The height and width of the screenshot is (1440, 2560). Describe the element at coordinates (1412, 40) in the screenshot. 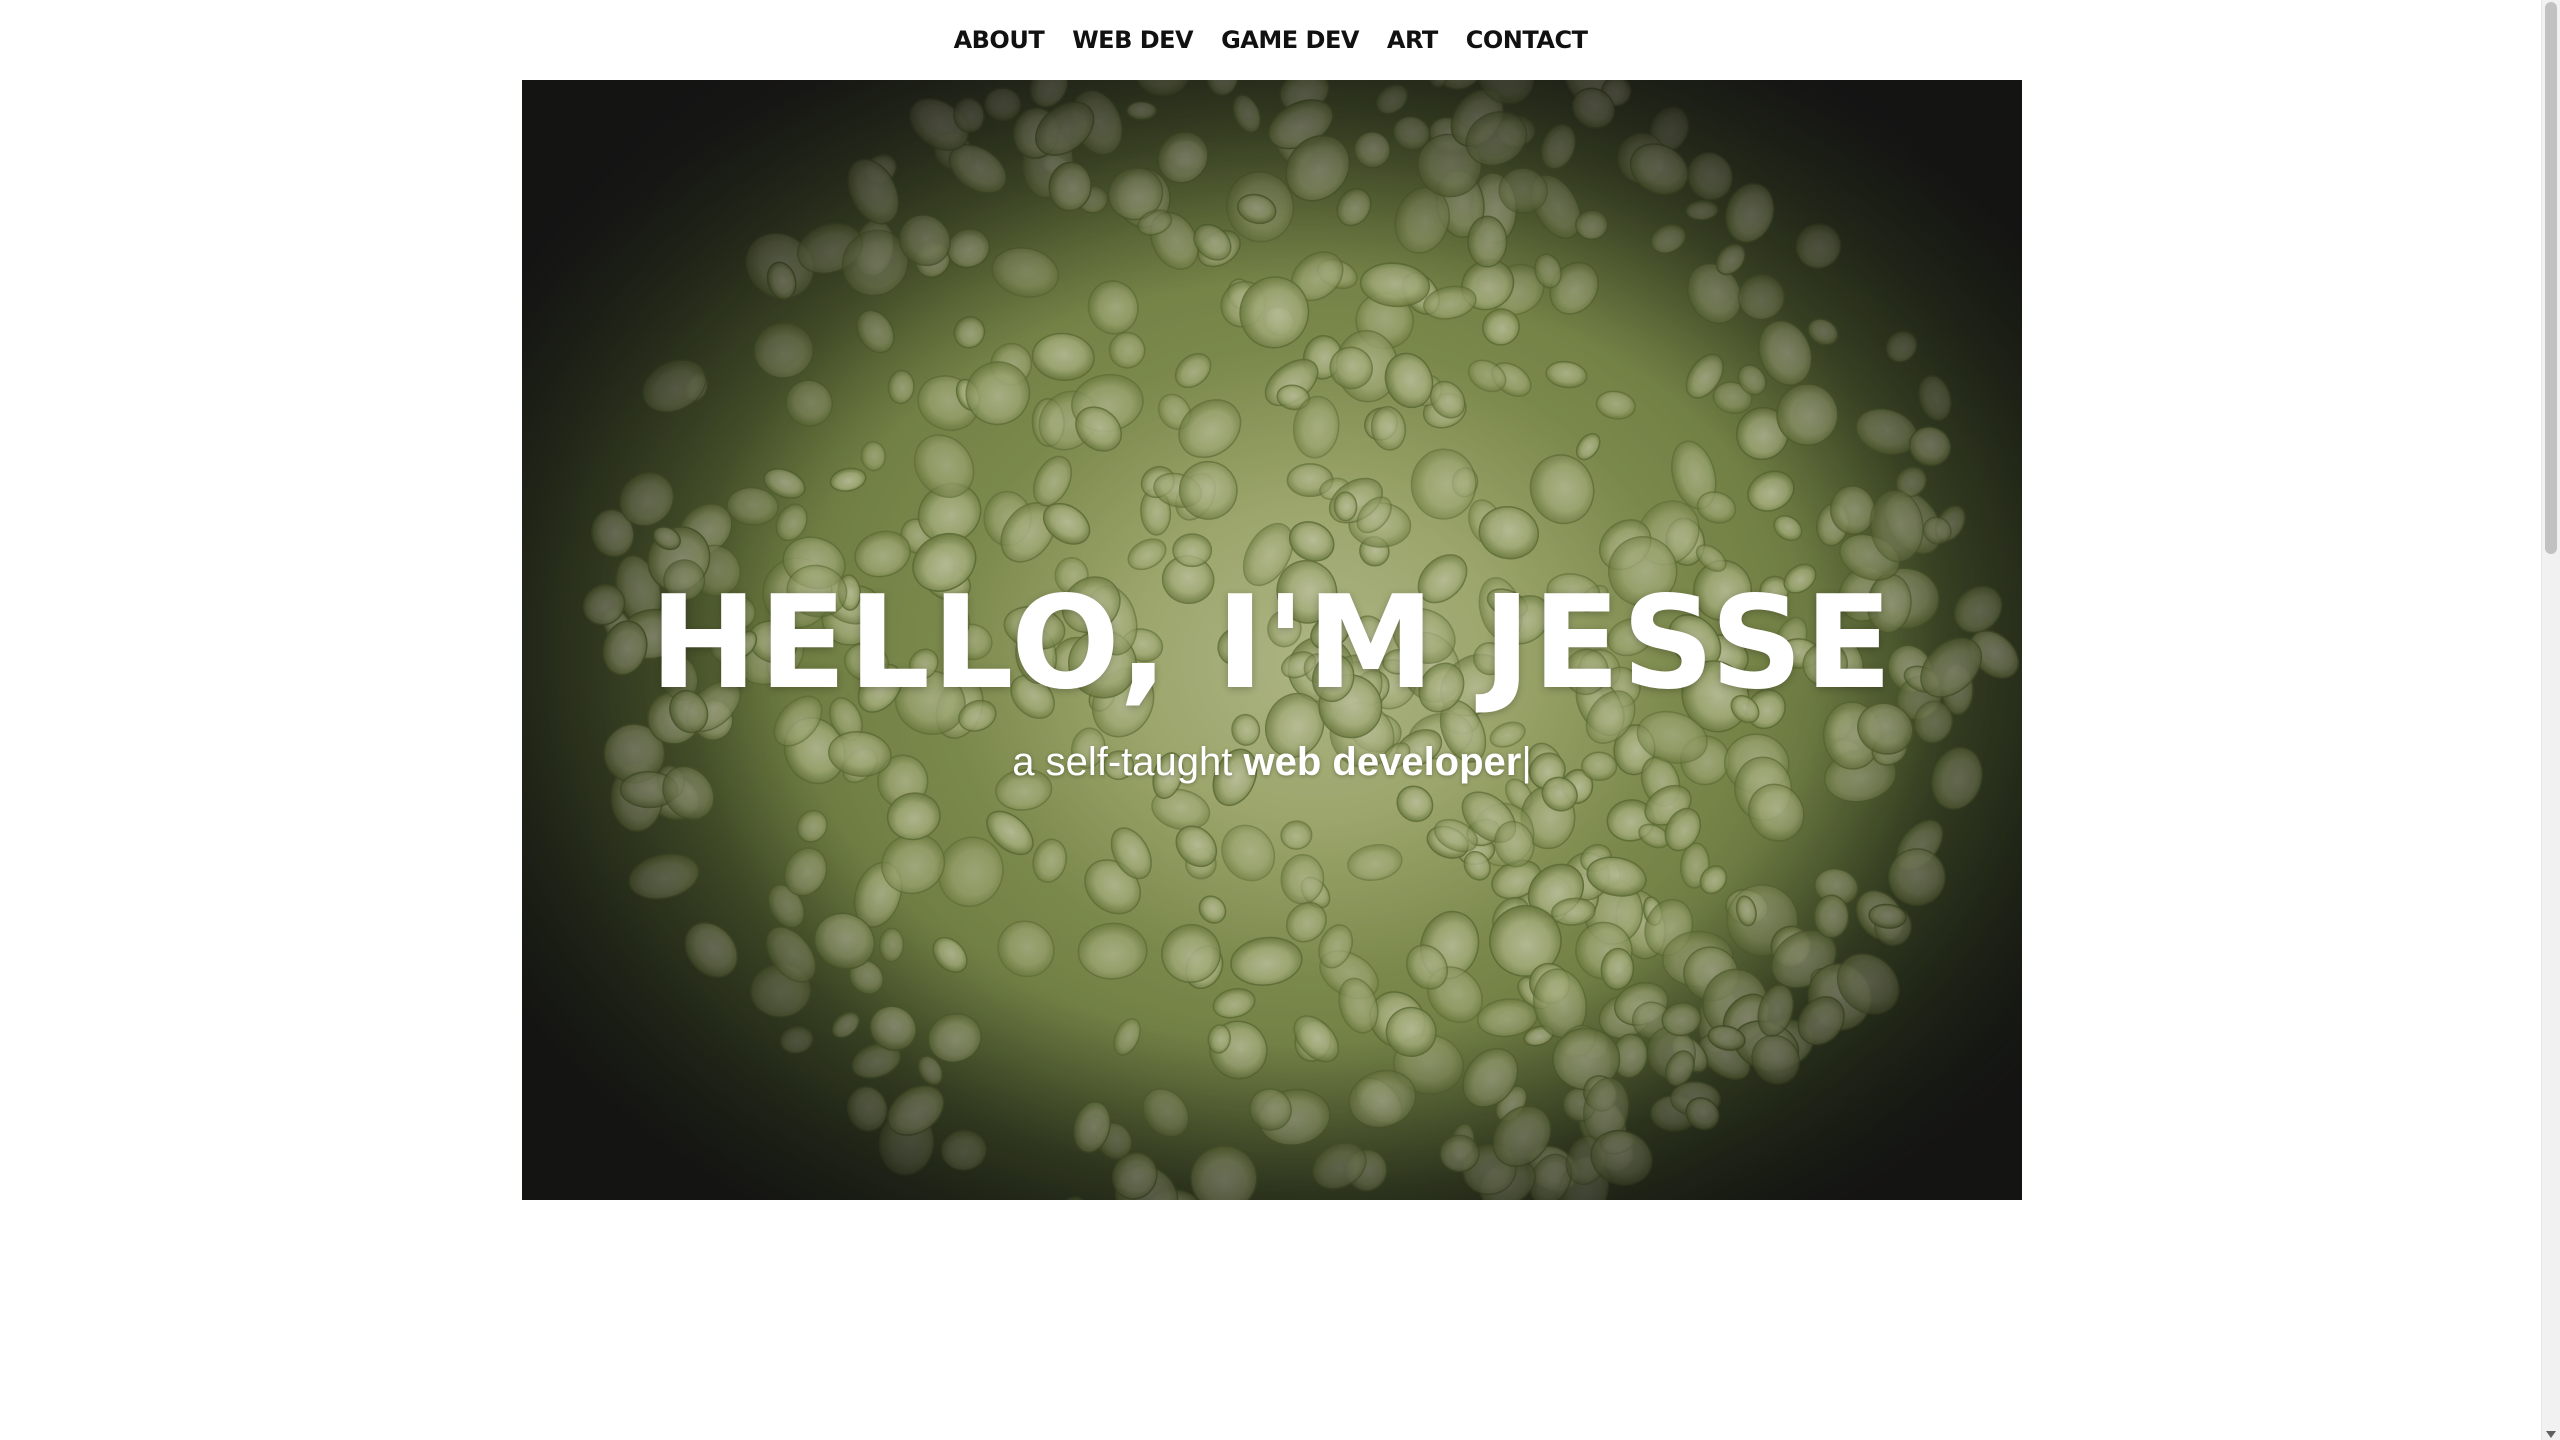

I see `nav-art-link: ART` at that location.